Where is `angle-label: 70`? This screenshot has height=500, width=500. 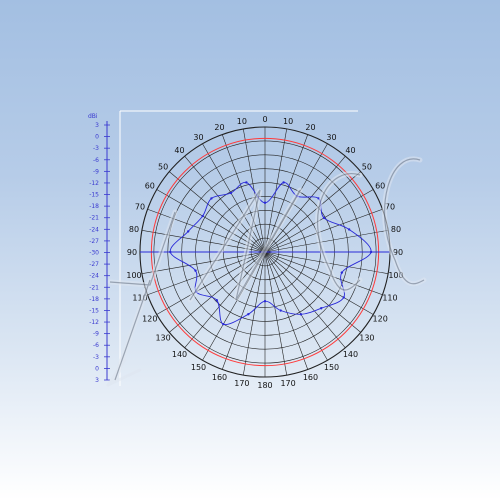 angle-label: 70 is located at coordinates (140, 207).